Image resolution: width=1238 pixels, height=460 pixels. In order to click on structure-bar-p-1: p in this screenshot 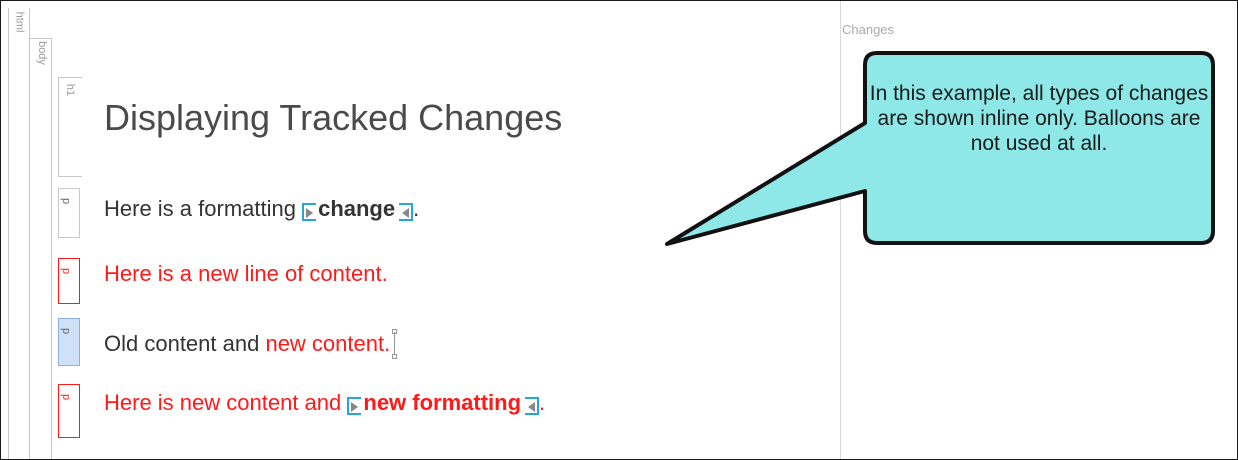, I will do `click(69, 213)`.